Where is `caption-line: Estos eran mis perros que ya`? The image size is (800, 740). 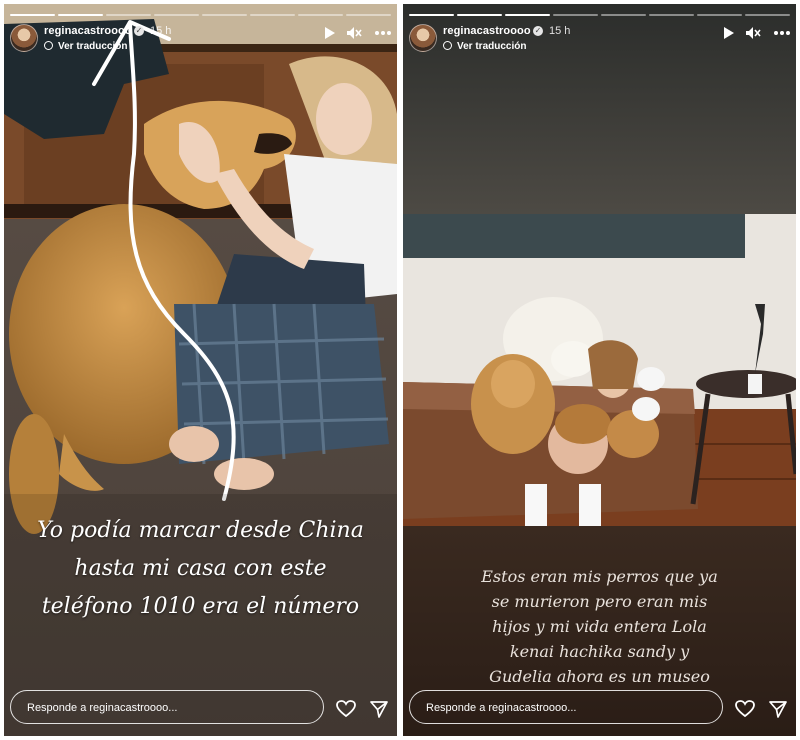 caption-line: Estos eran mis perros que ya is located at coordinates (599, 576).